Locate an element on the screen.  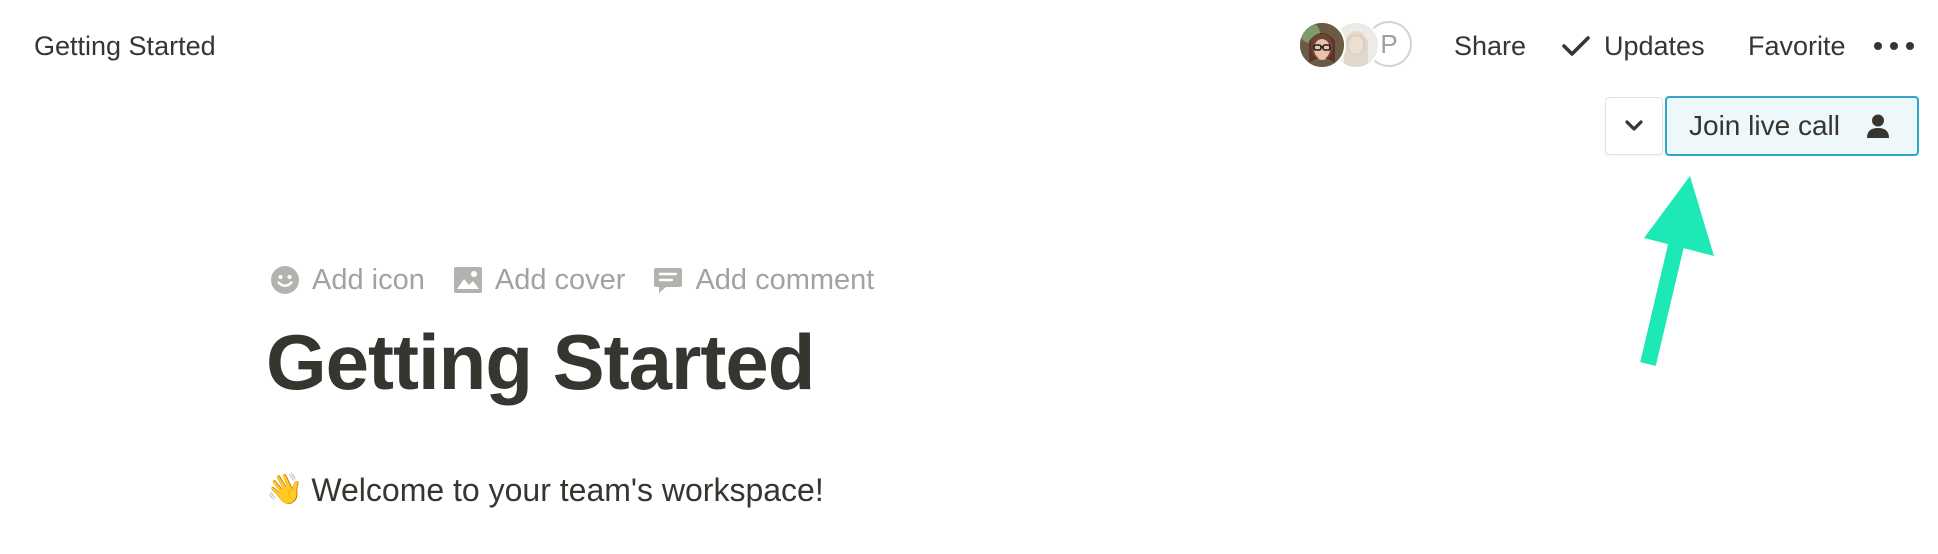
add-icon-label: Add icon is located at coordinates (368, 279).